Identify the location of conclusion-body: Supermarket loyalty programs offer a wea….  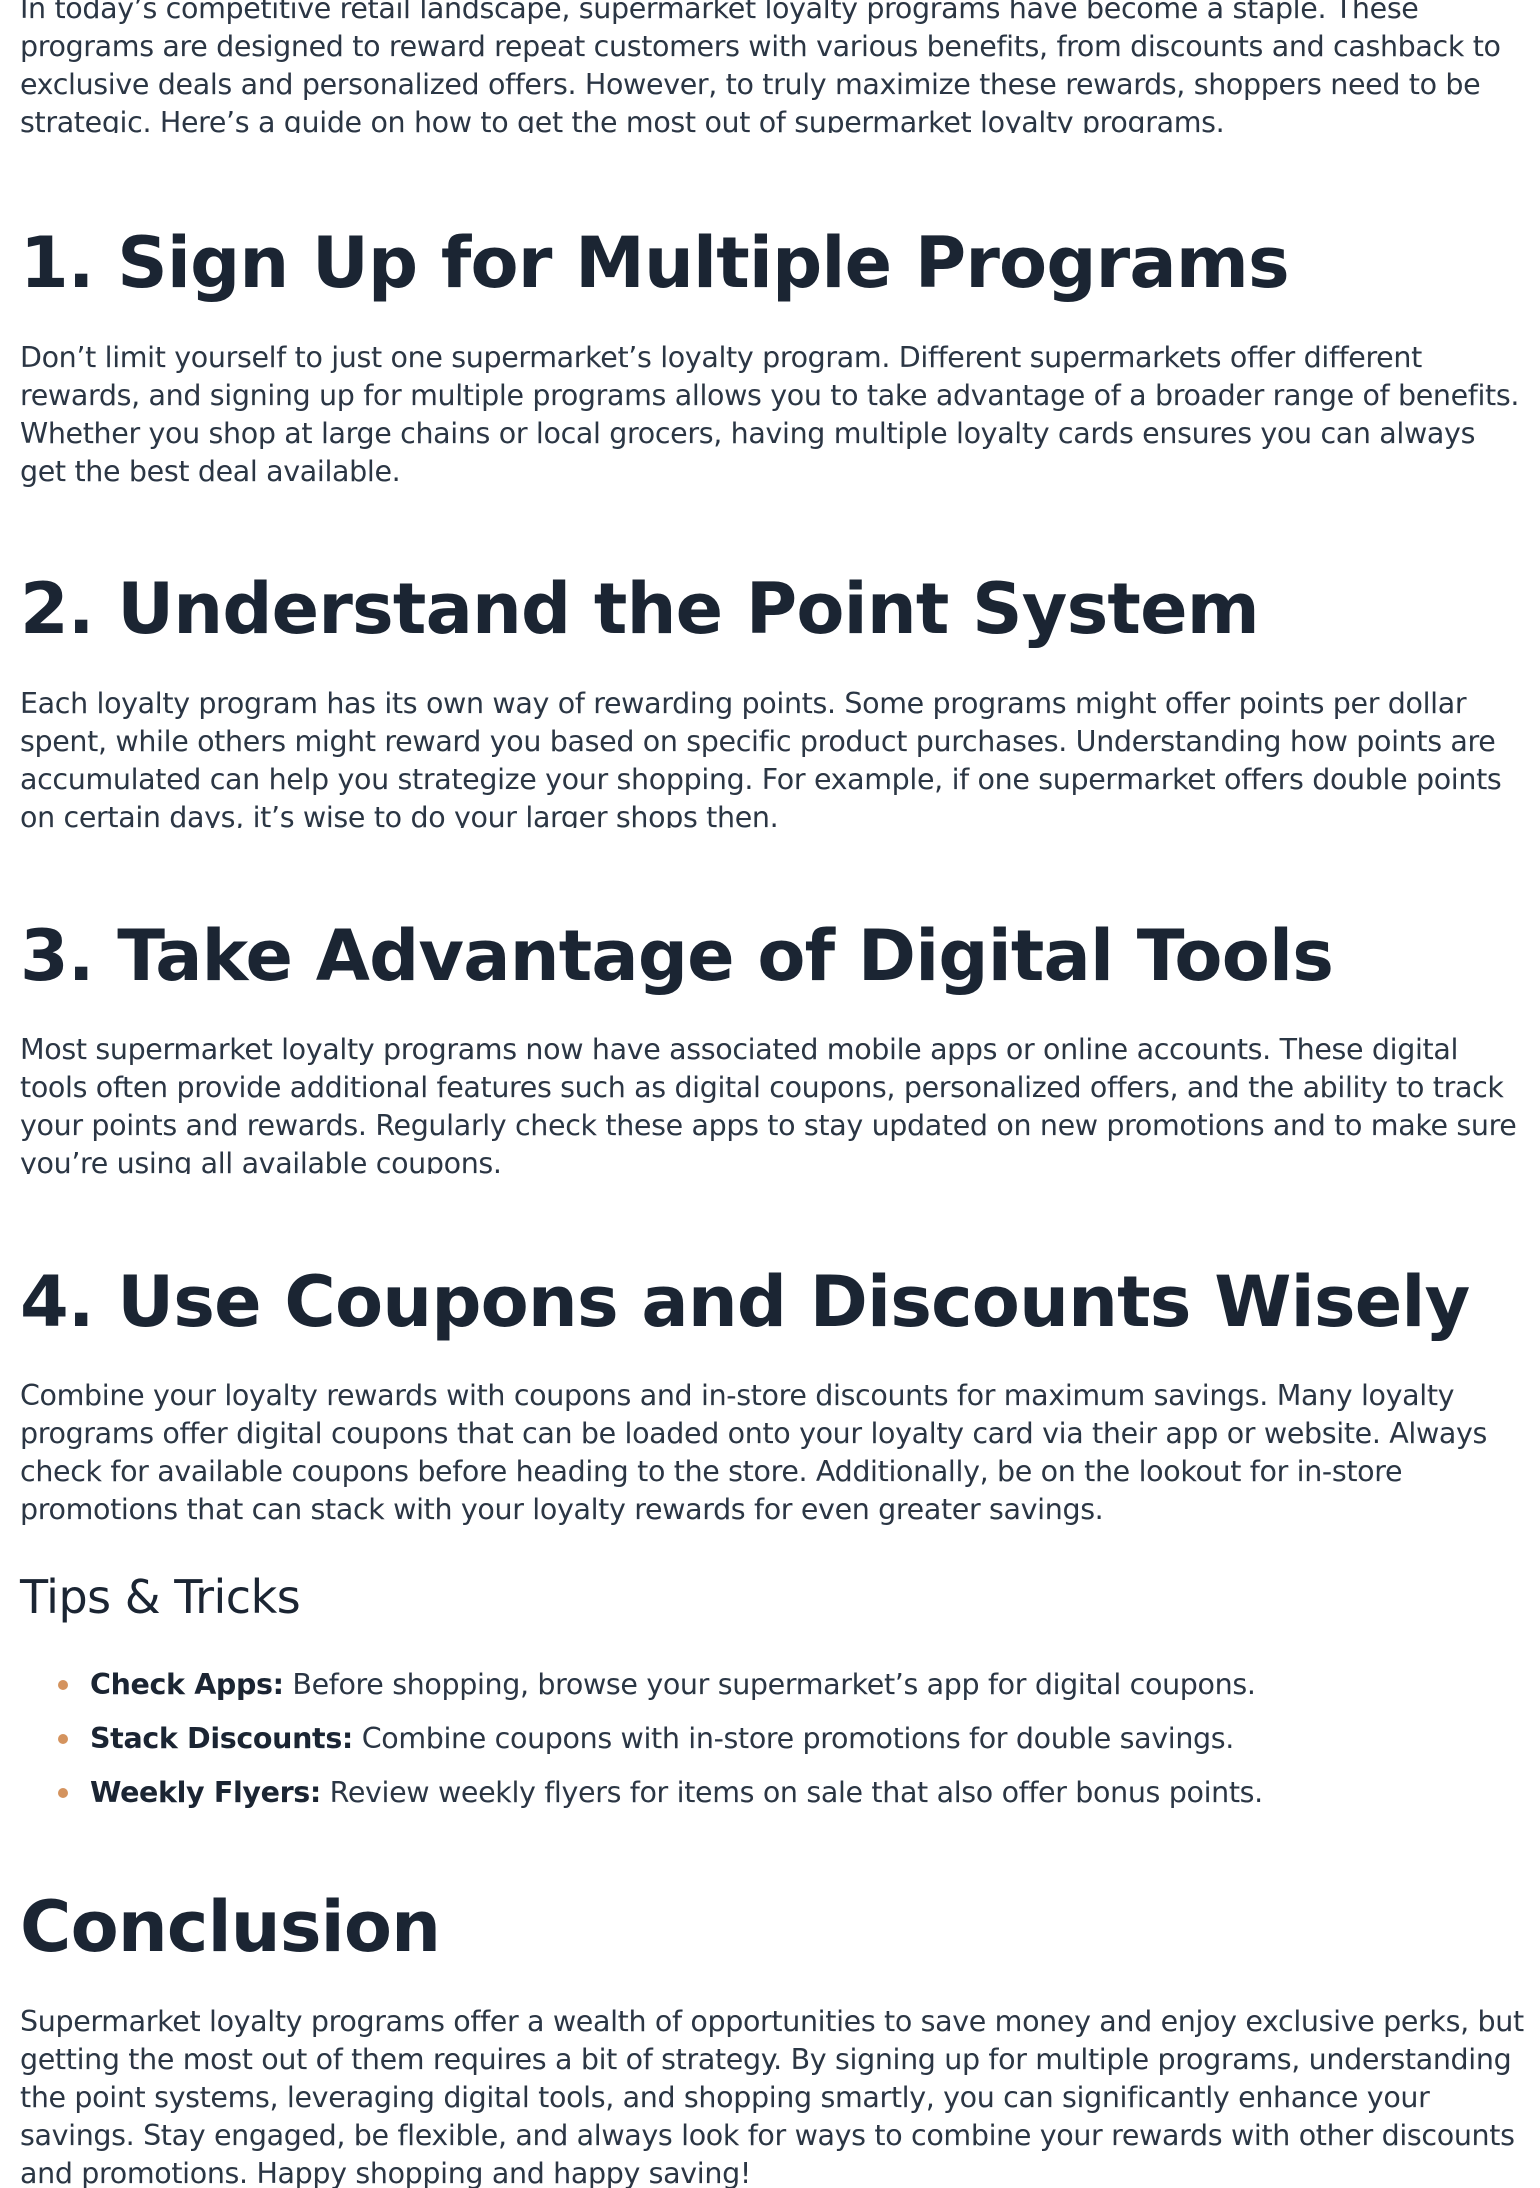
(772, 2096).